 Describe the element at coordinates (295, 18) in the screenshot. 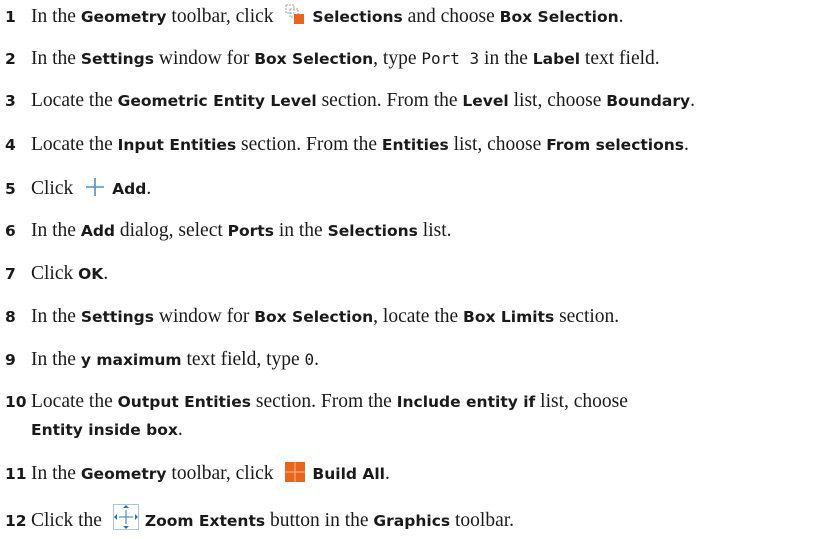

I see `selections-icon` at that location.